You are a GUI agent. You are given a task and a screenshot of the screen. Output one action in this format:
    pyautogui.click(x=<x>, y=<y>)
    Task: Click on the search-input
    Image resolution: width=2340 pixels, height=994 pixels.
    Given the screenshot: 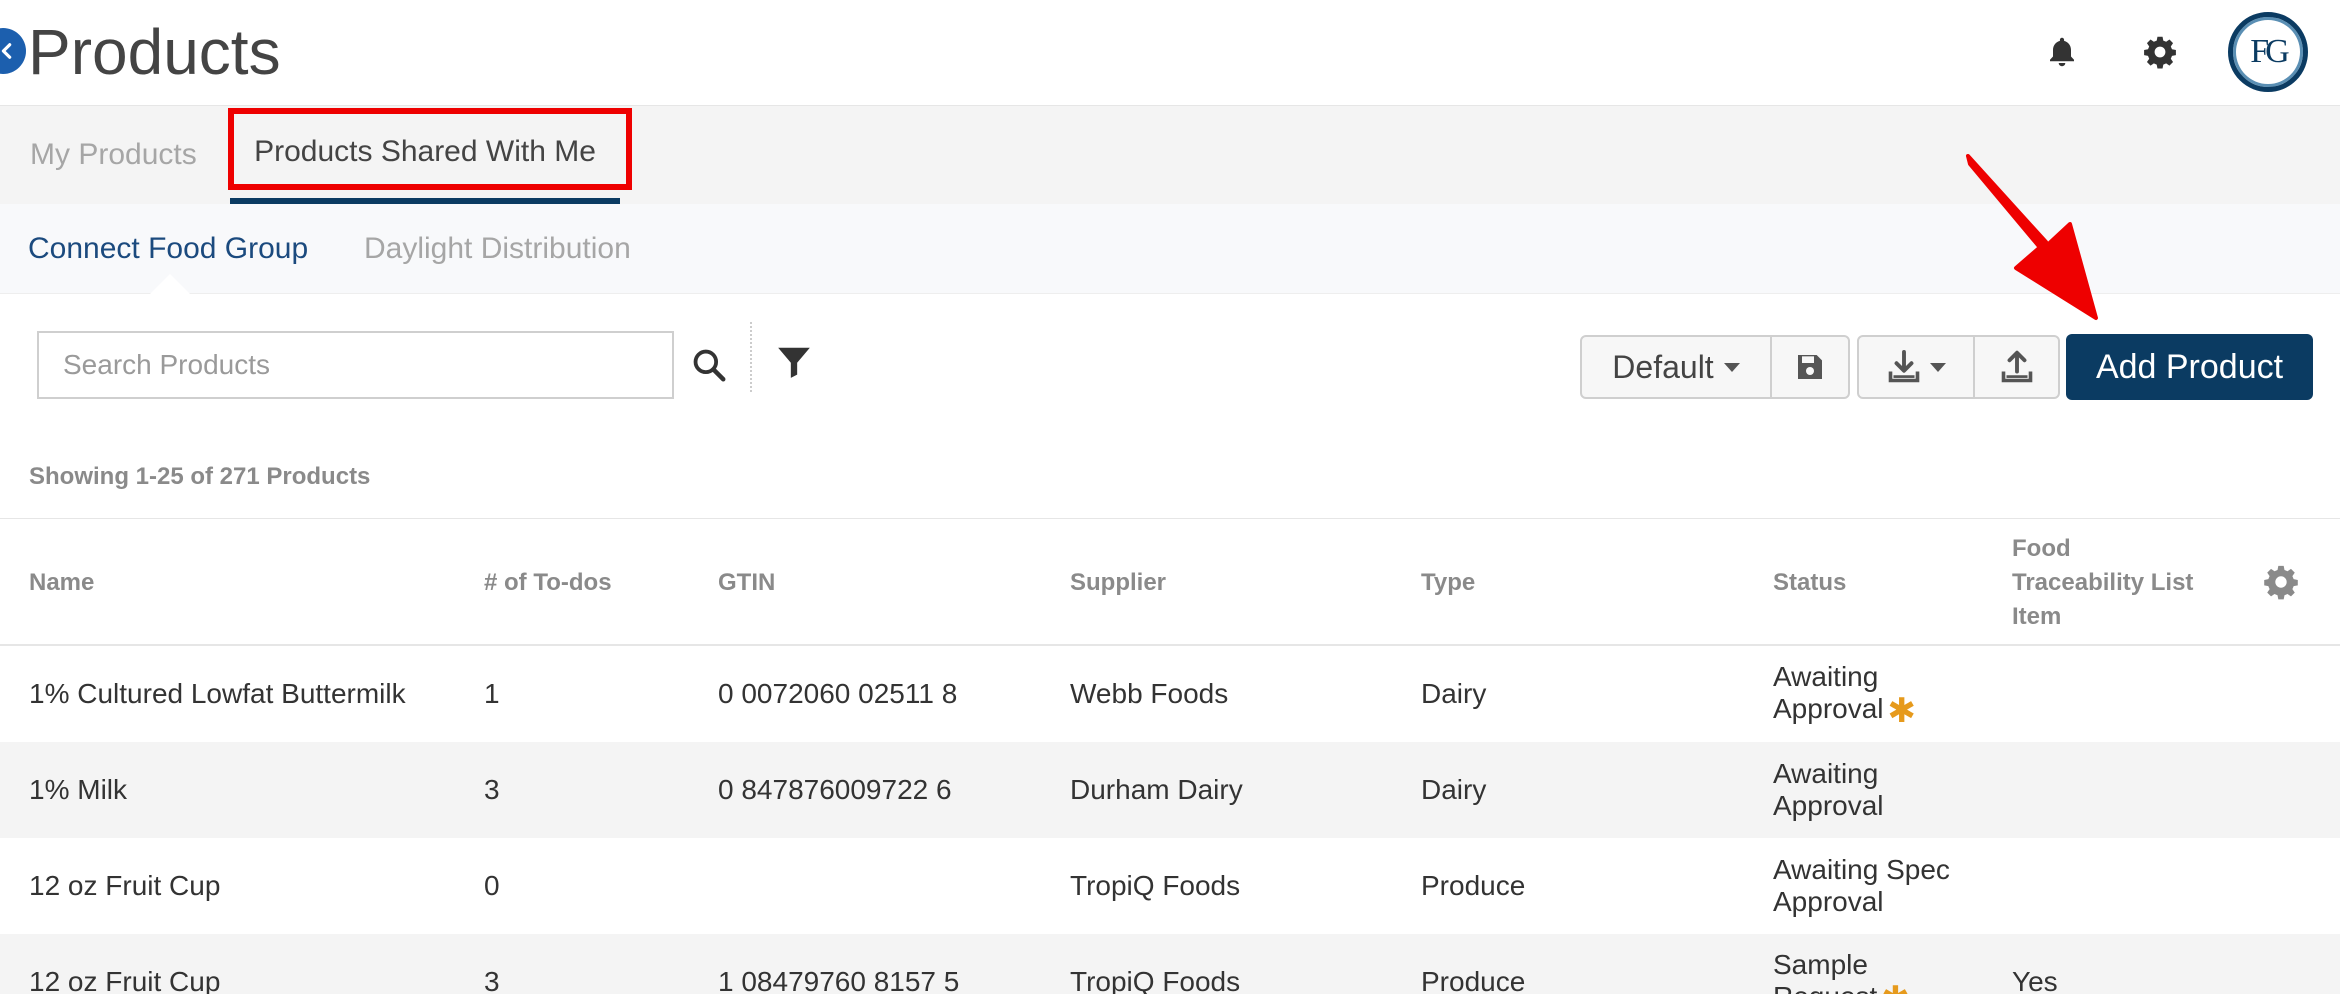 What is the action you would take?
    pyautogui.click(x=355, y=365)
    